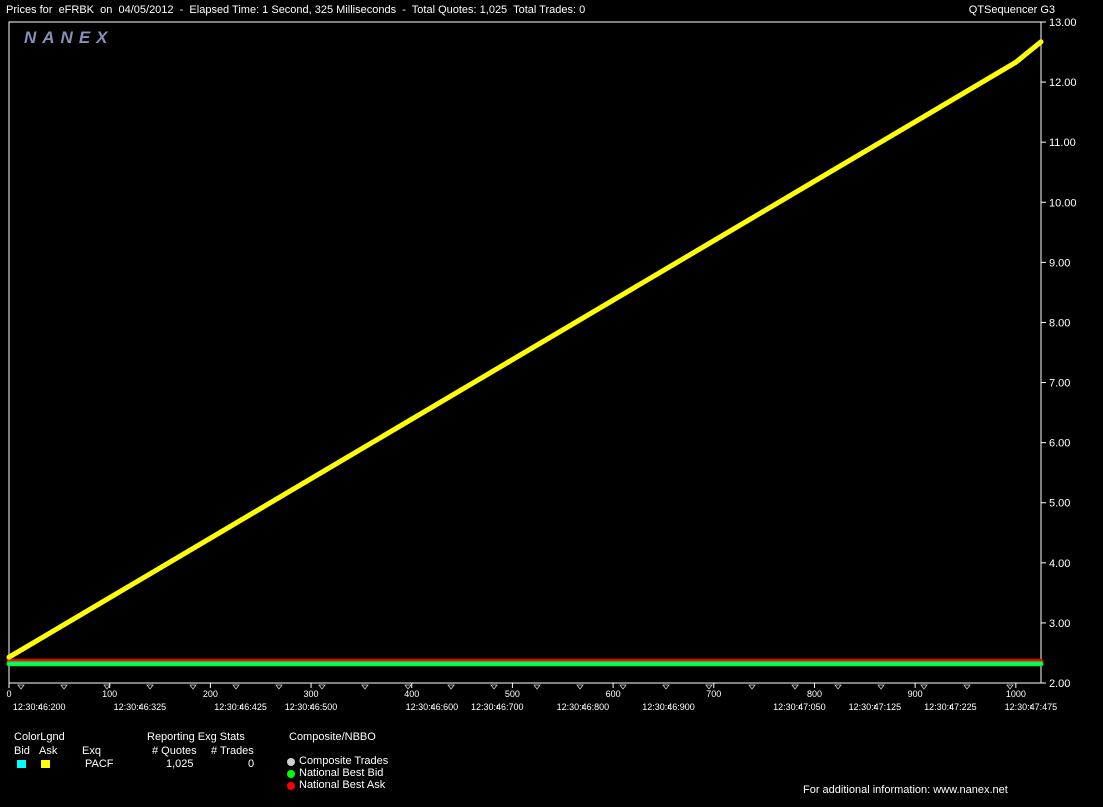 The width and height of the screenshot is (1103, 807). I want to click on x-tick-label: 400, so click(411, 694).